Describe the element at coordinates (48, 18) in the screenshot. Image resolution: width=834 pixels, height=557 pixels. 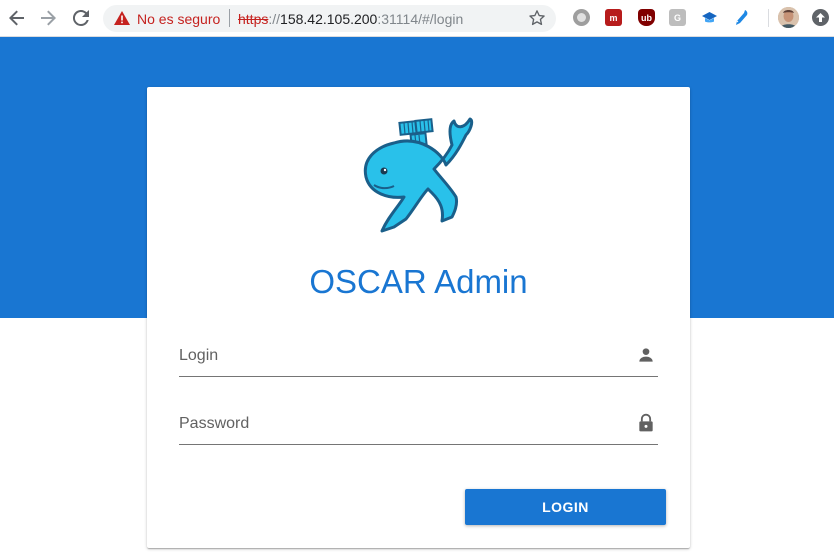
I see `forward-icon` at that location.